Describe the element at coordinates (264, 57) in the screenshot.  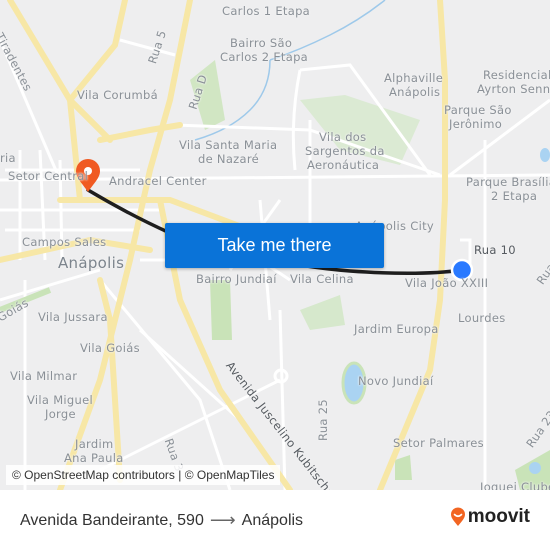
I see `area-label: Carlos 2 Etapa` at that location.